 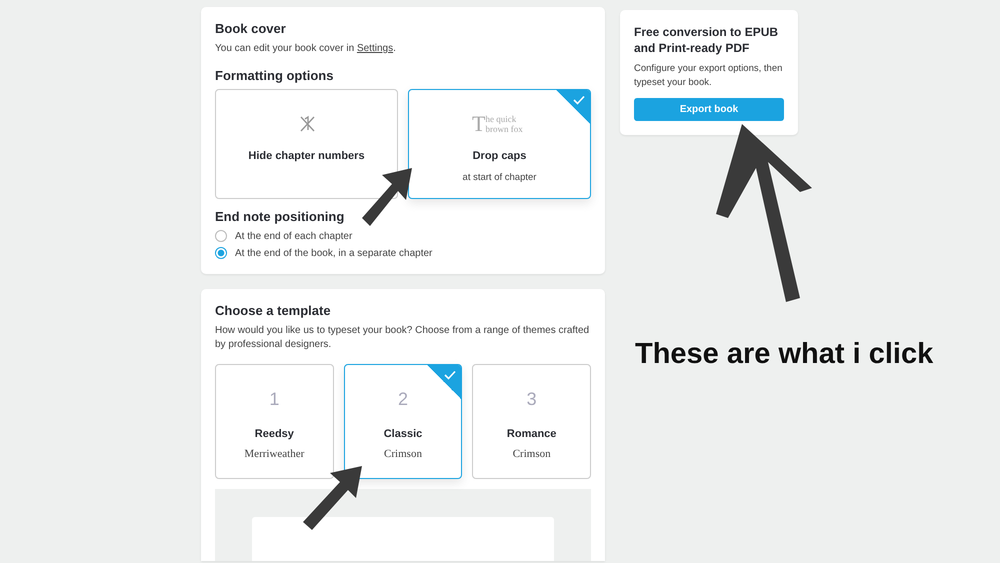 What do you see at coordinates (251, 28) in the screenshot?
I see `section-title: Book cover` at bounding box center [251, 28].